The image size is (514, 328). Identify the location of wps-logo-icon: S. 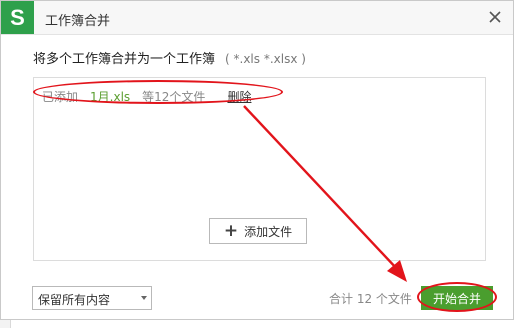
(17, 17).